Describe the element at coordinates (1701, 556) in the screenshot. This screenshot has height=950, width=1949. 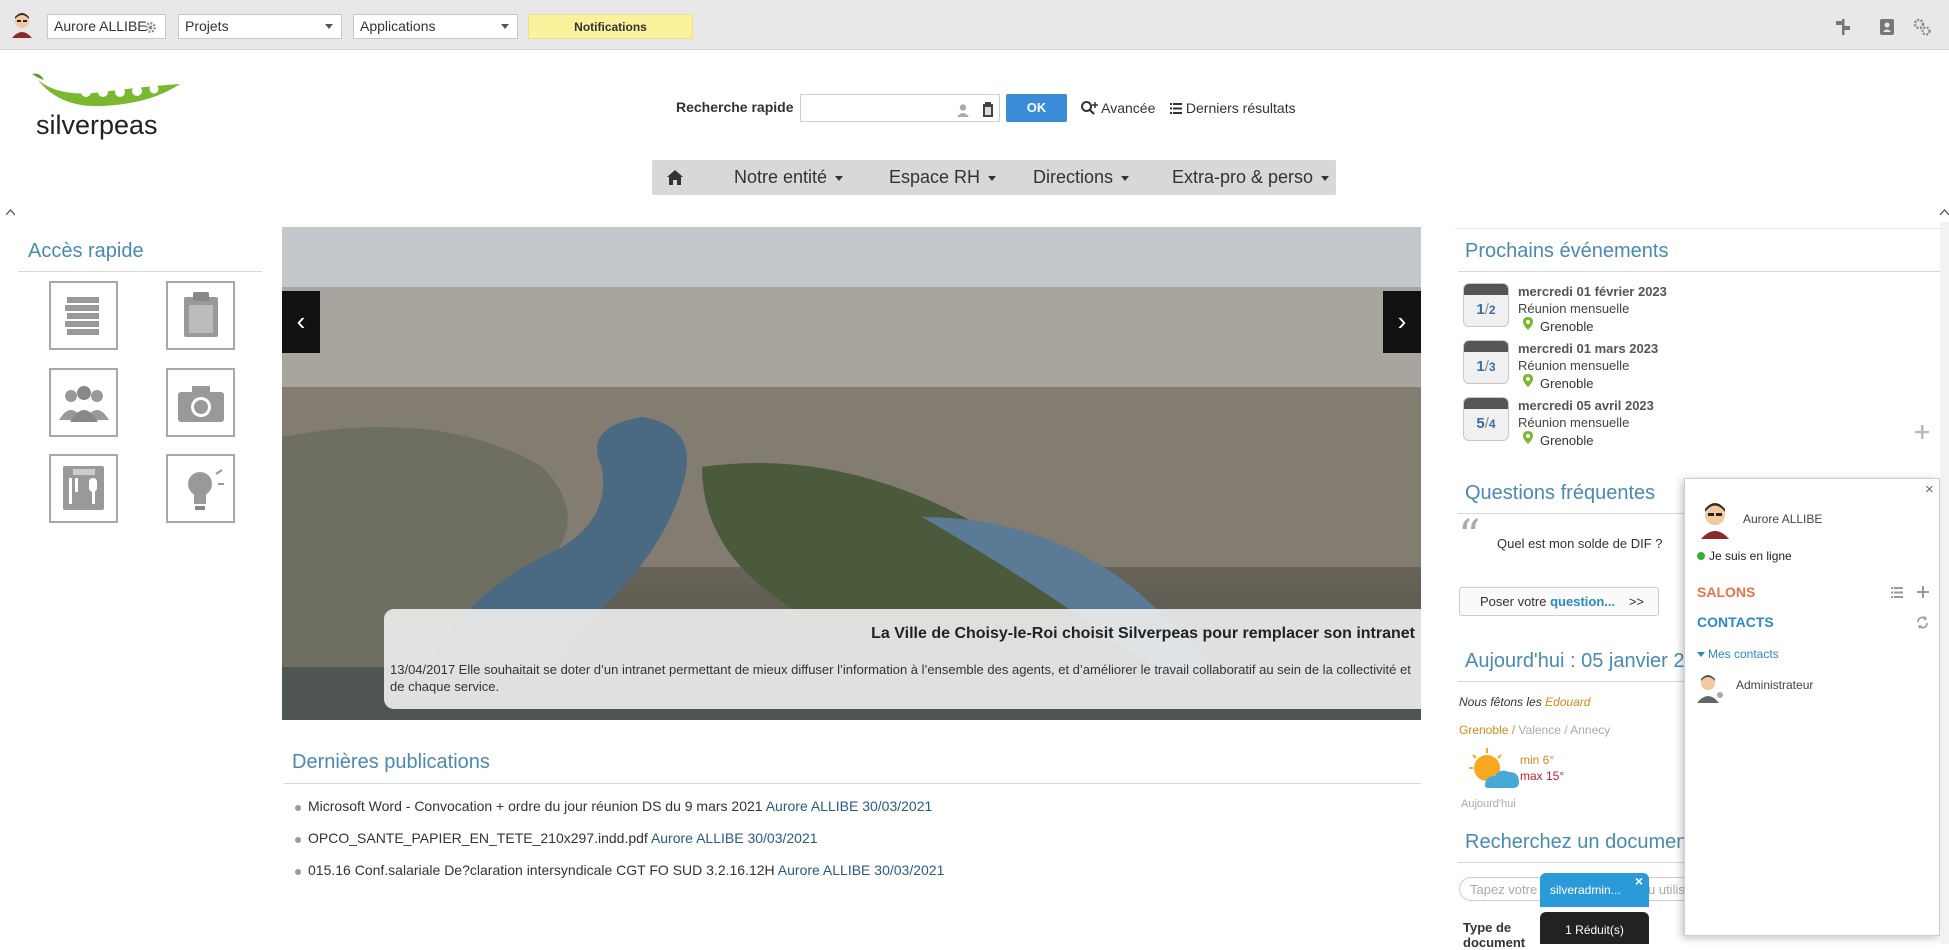
I see `online-status-dot` at that location.